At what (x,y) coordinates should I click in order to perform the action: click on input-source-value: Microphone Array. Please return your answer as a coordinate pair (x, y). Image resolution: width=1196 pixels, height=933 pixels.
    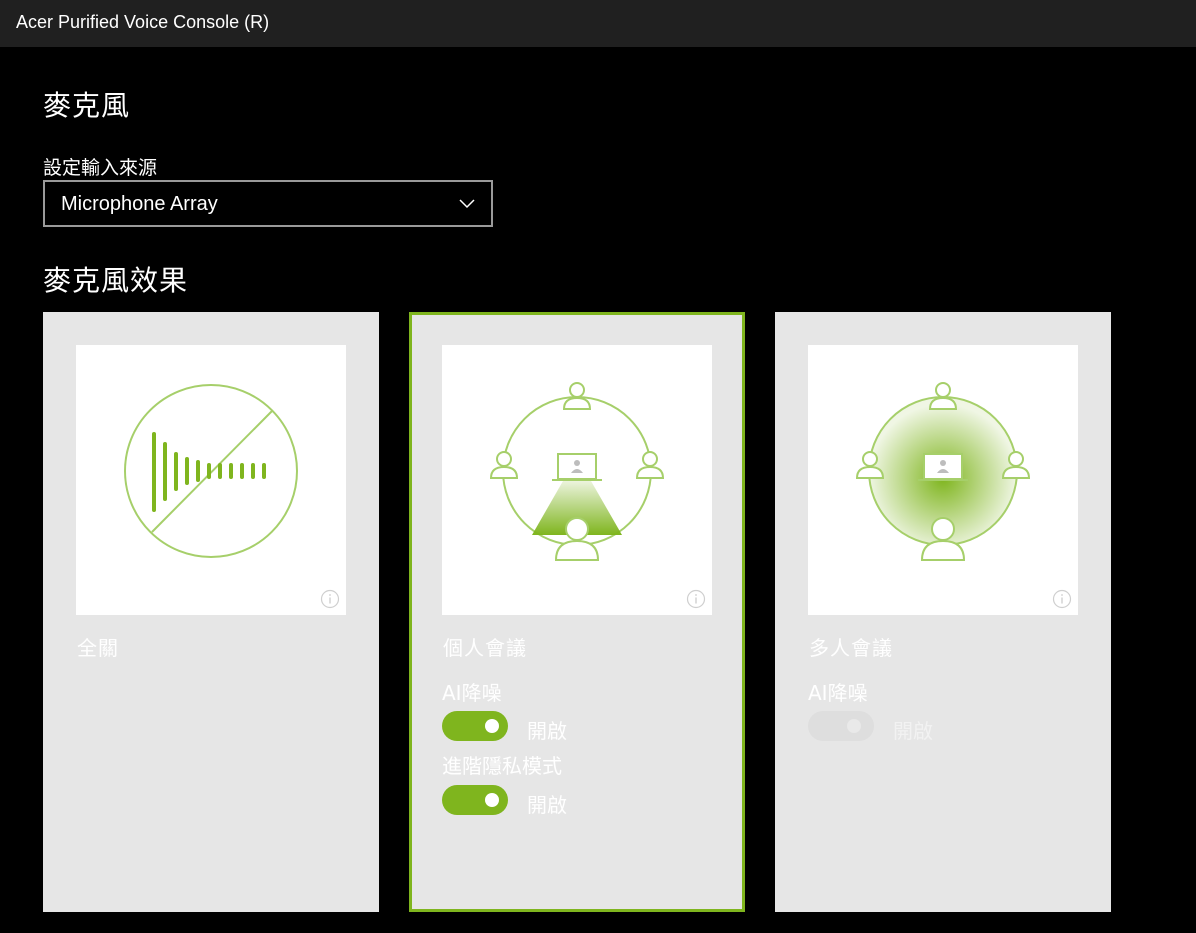
    Looking at the image, I should click on (139, 204).